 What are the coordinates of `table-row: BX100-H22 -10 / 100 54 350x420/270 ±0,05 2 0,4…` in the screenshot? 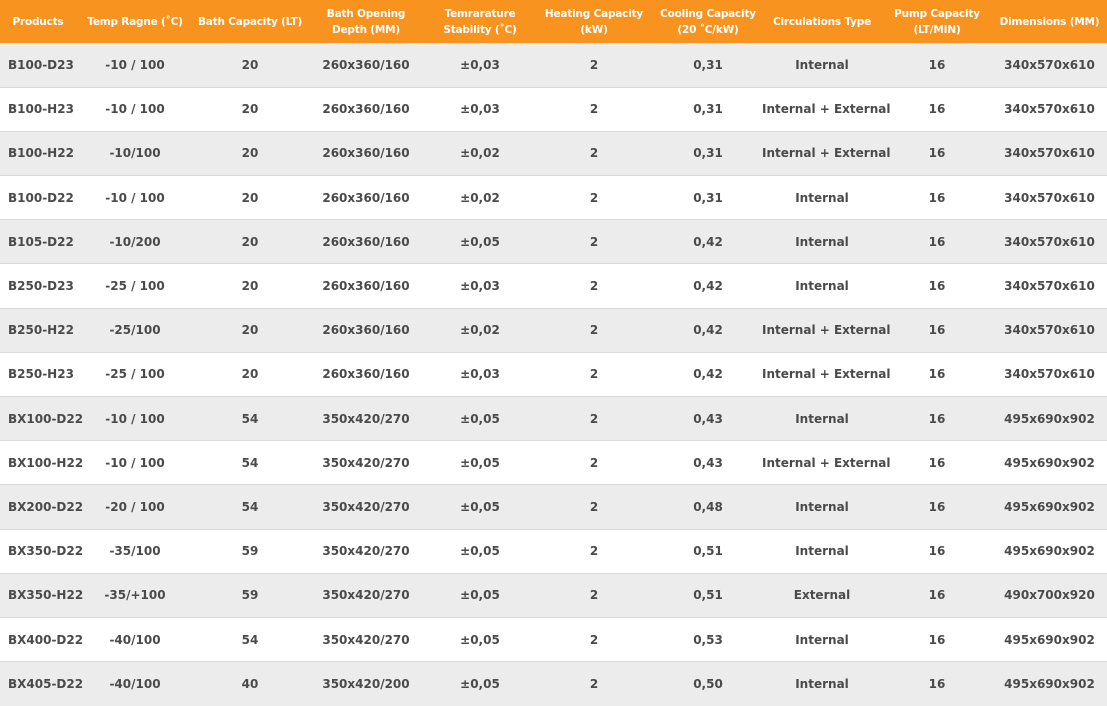 It's located at (553, 462).